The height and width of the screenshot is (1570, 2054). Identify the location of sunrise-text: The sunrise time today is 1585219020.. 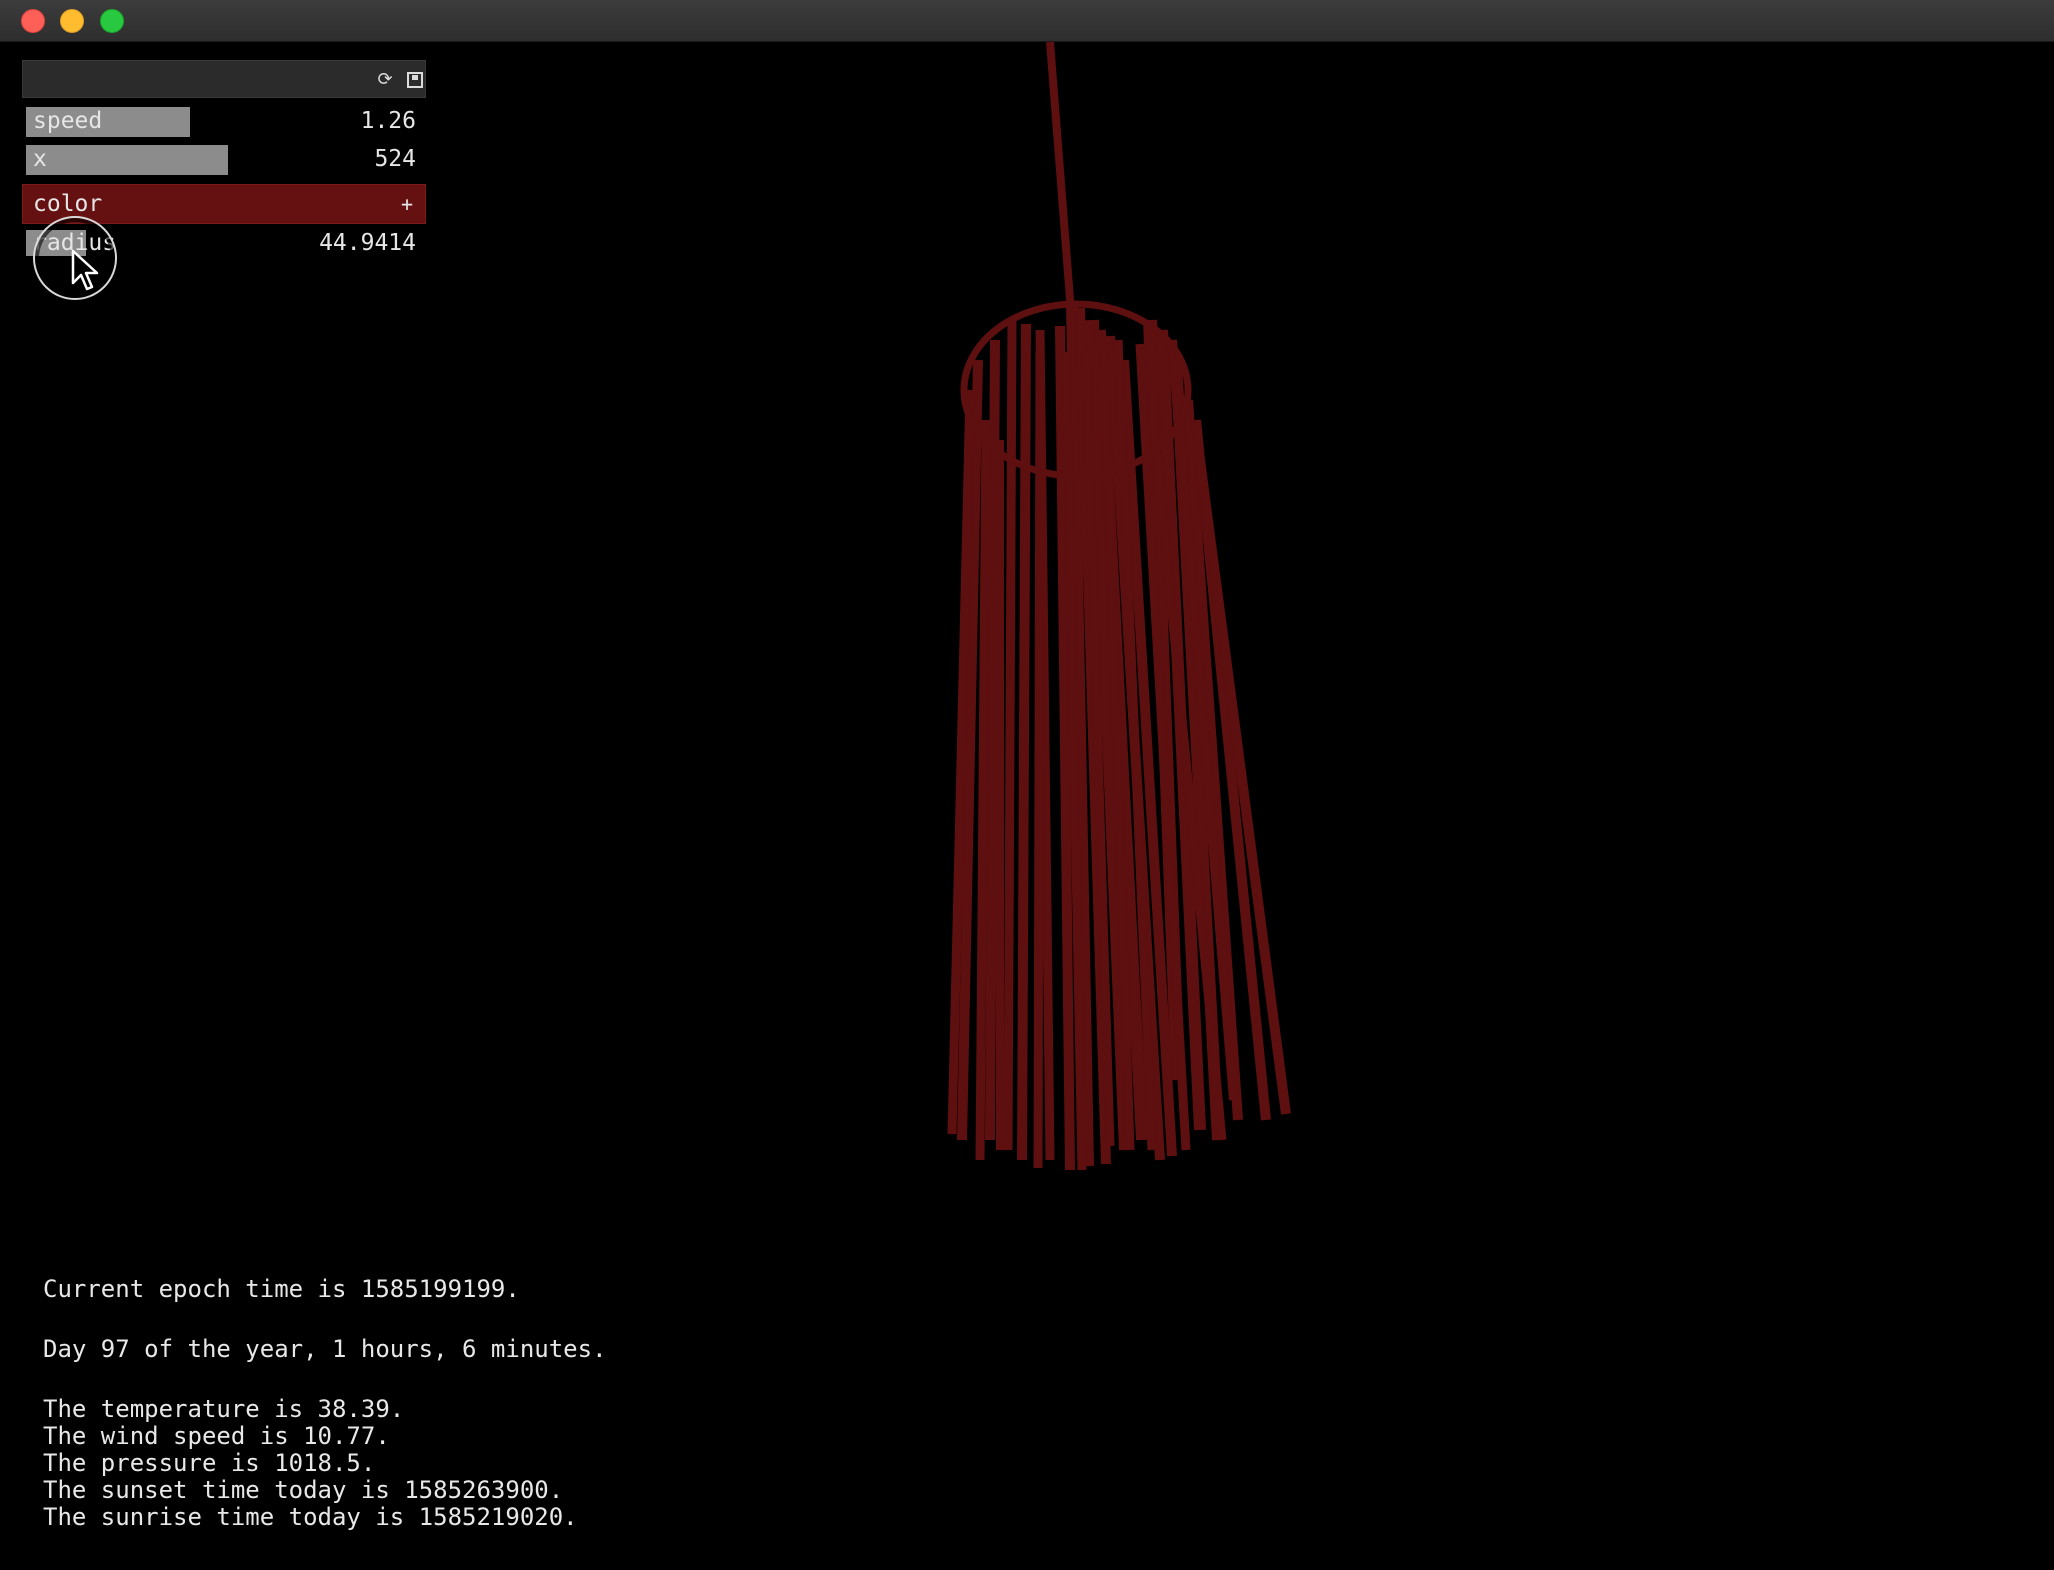
(310, 1517).